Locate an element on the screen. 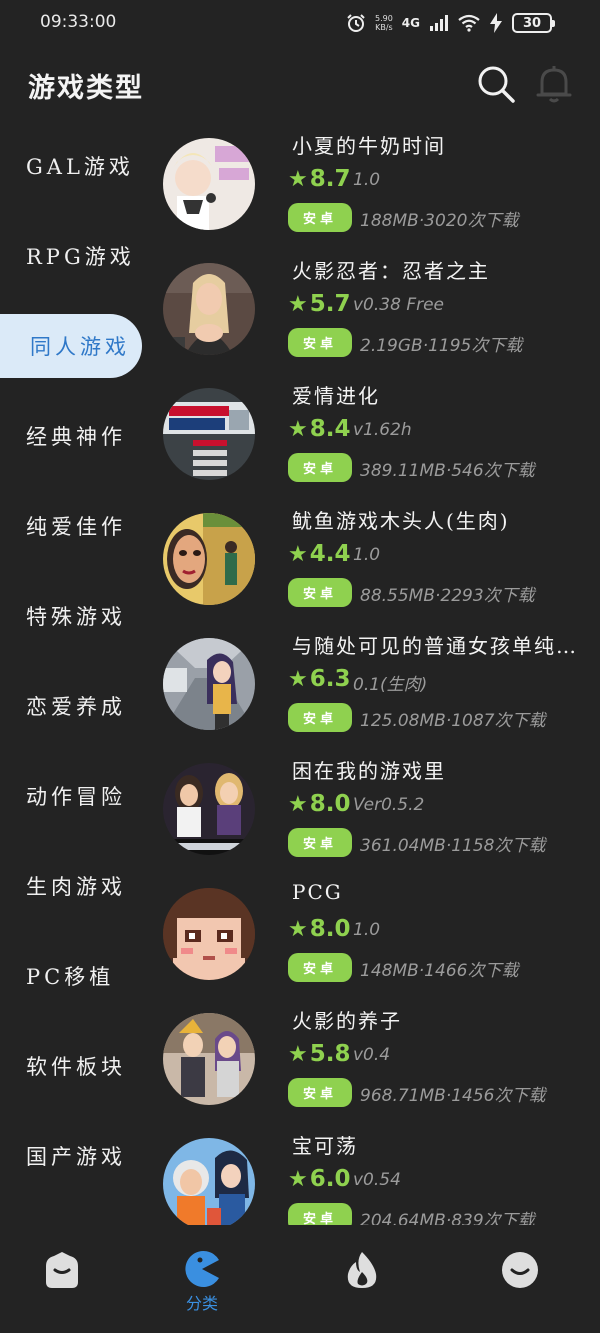 This screenshot has width=600, height=1333. version: v0.4 is located at coordinates (372, 1055).